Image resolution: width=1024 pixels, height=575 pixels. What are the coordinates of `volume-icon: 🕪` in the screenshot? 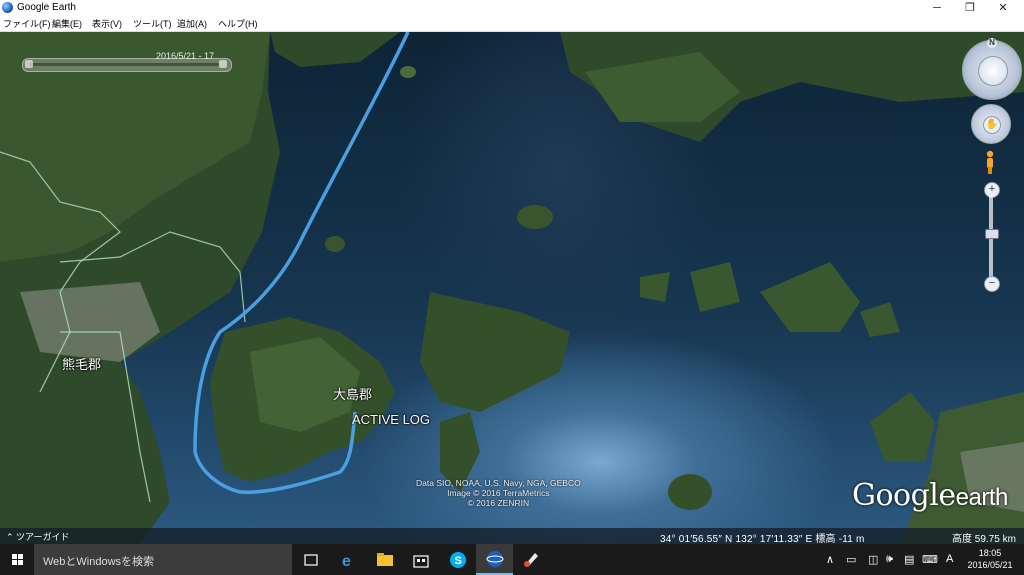 It's located at (889, 559).